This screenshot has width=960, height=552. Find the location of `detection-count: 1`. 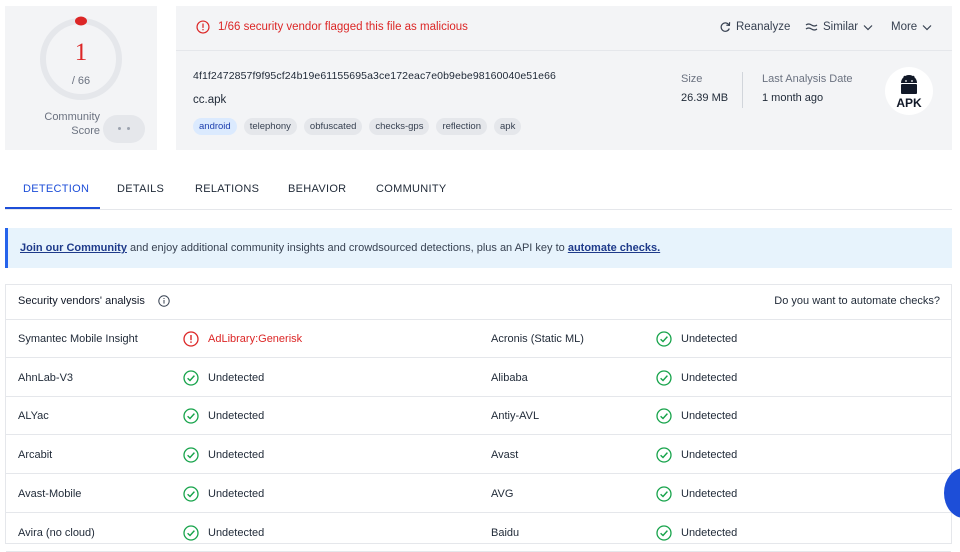

detection-count: 1 is located at coordinates (81, 52).